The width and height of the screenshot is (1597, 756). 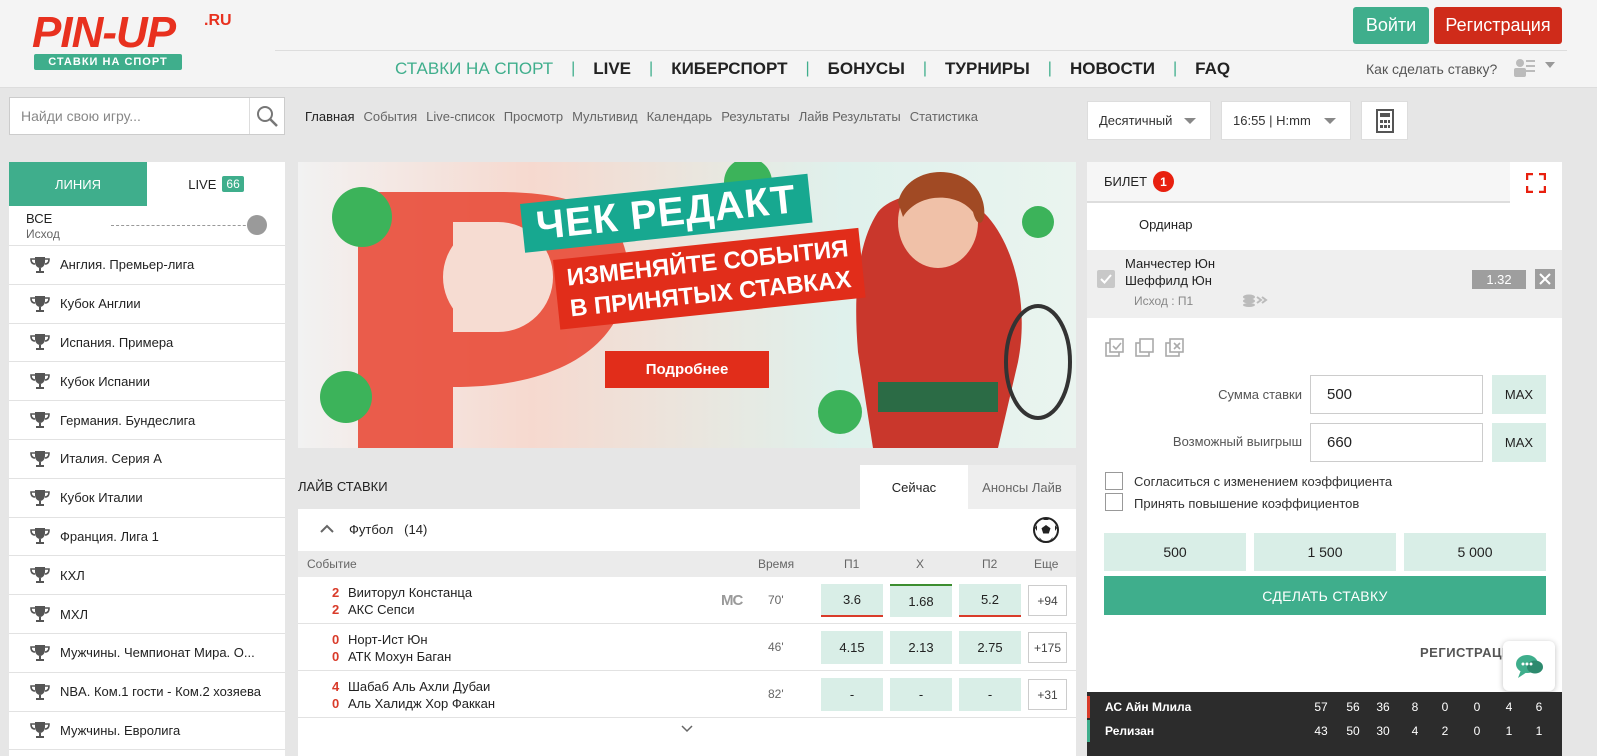 What do you see at coordinates (1384, 120) in the screenshot?
I see `calculator-button` at bounding box center [1384, 120].